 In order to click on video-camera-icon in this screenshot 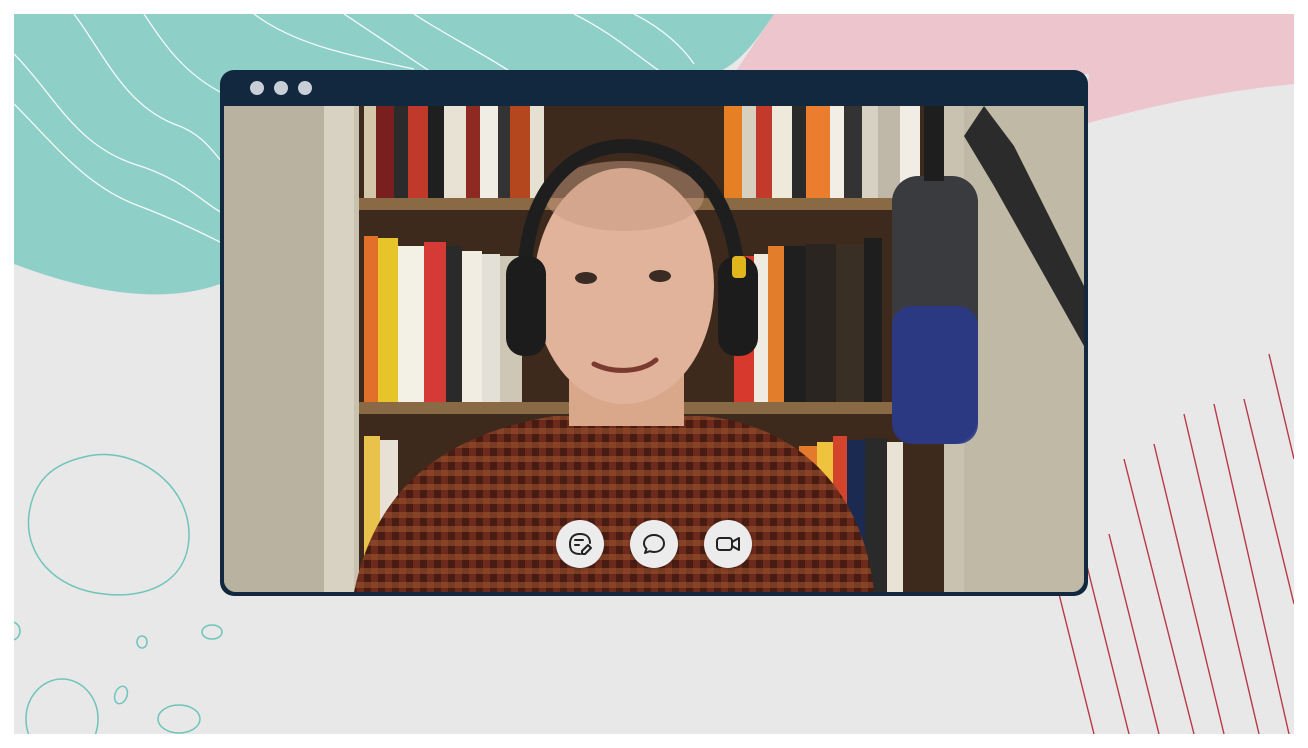, I will do `click(728, 544)`.